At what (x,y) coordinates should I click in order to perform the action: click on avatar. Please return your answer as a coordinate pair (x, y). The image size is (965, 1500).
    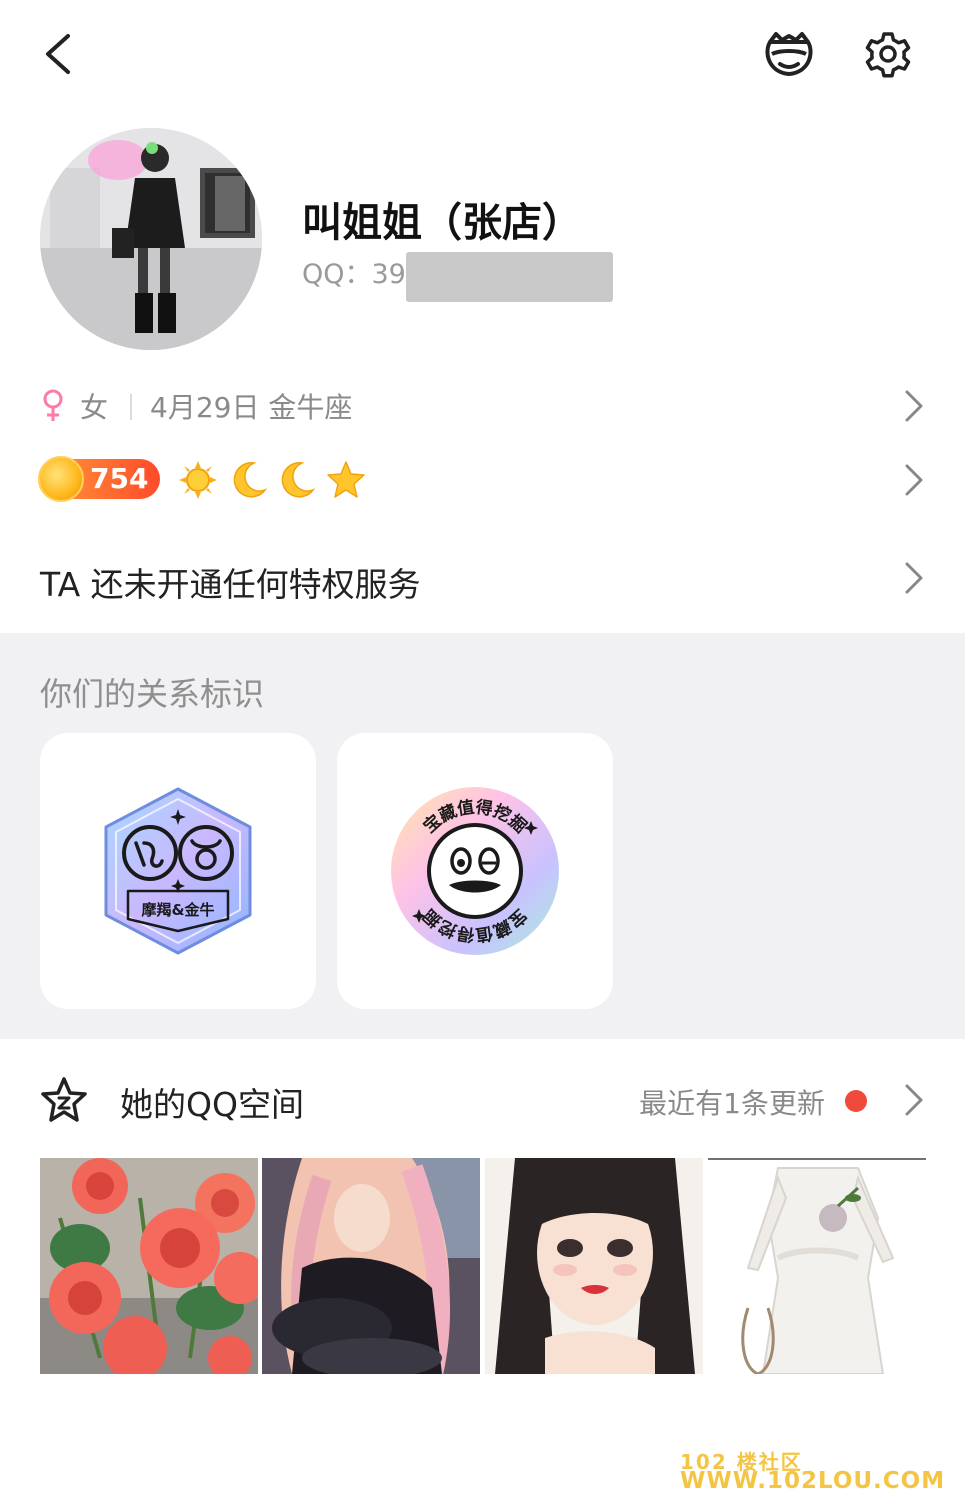
    Looking at the image, I should click on (151, 239).